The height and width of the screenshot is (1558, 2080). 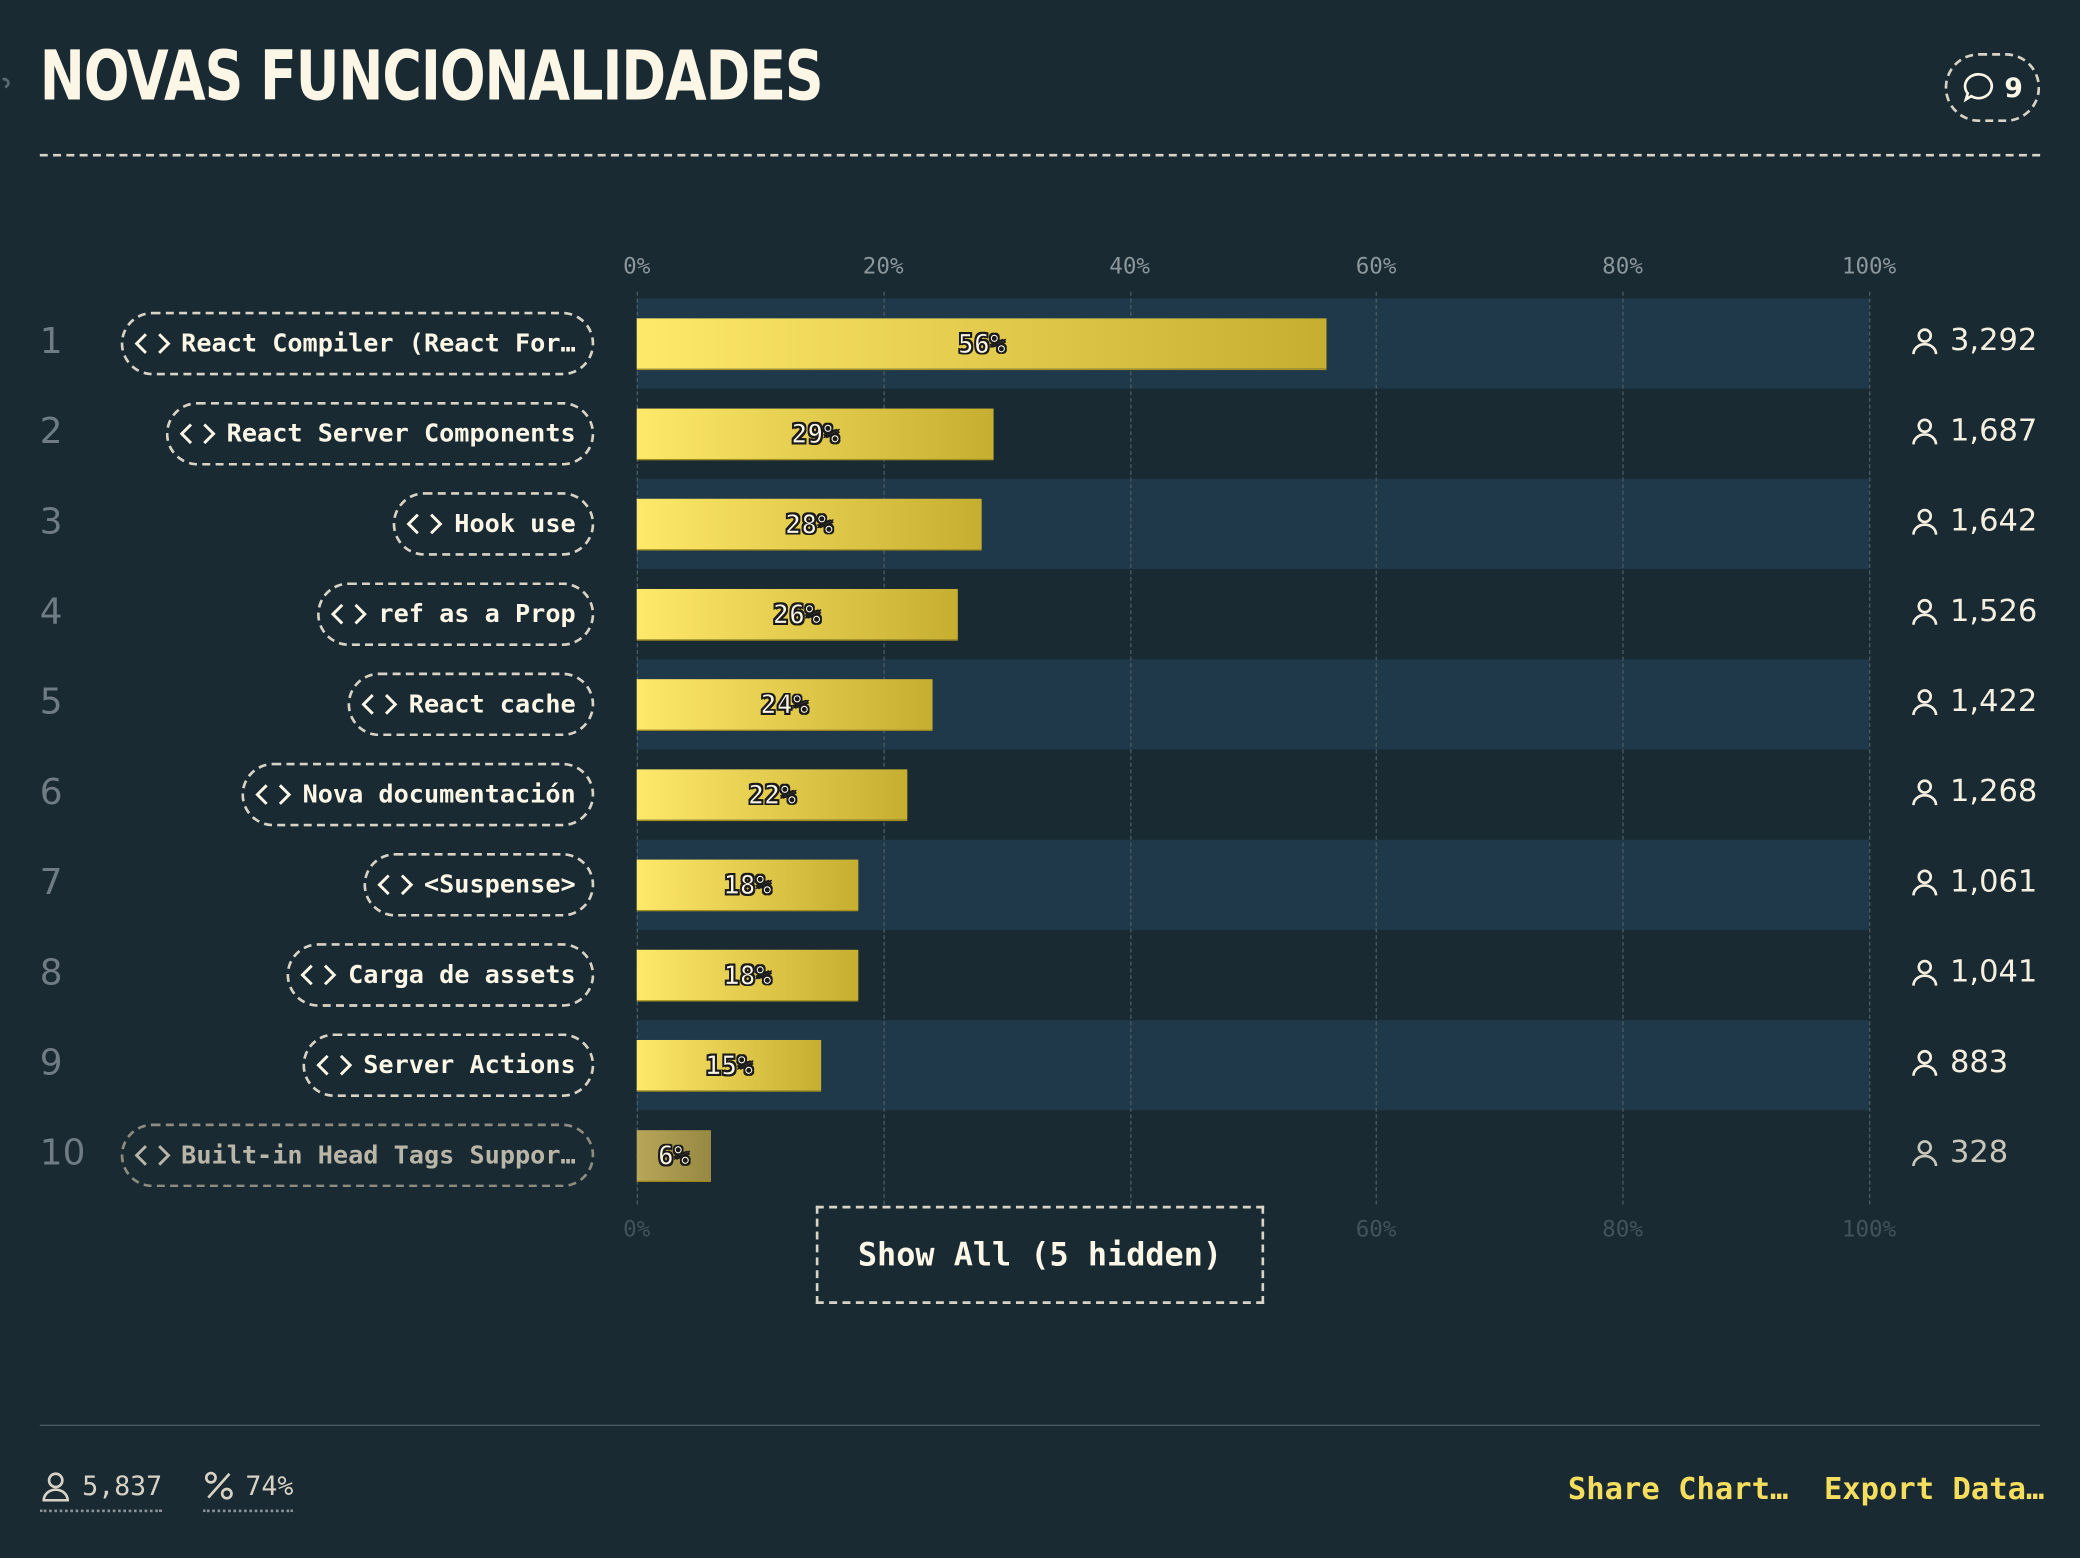 What do you see at coordinates (981, 343) in the screenshot?
I see `bar-value-label: 56%` at bounding box center [981, 343].